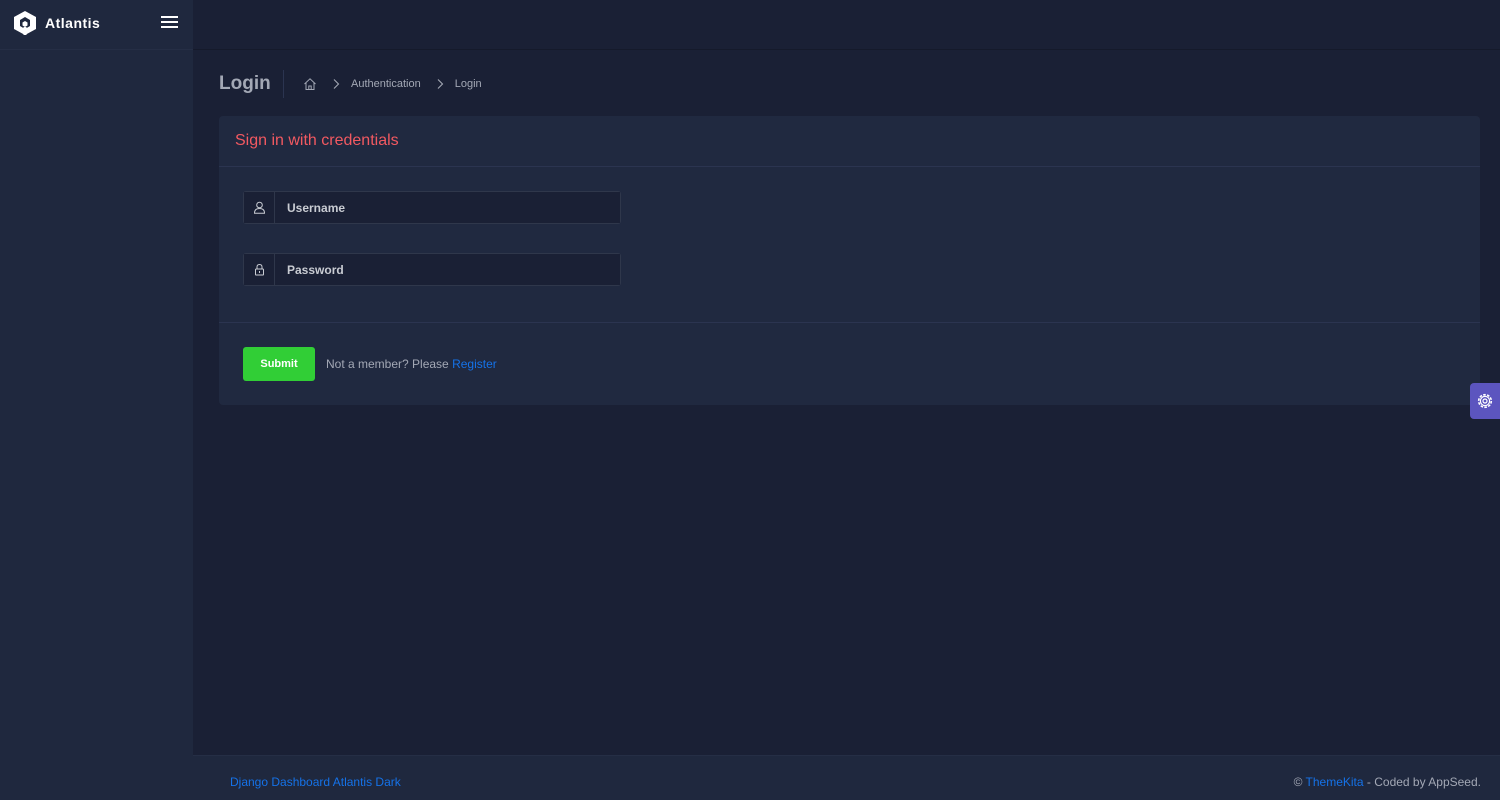 The height and width of the screenshot is (800, 1500). I want to click on register-link: Register, so click(474, 364).